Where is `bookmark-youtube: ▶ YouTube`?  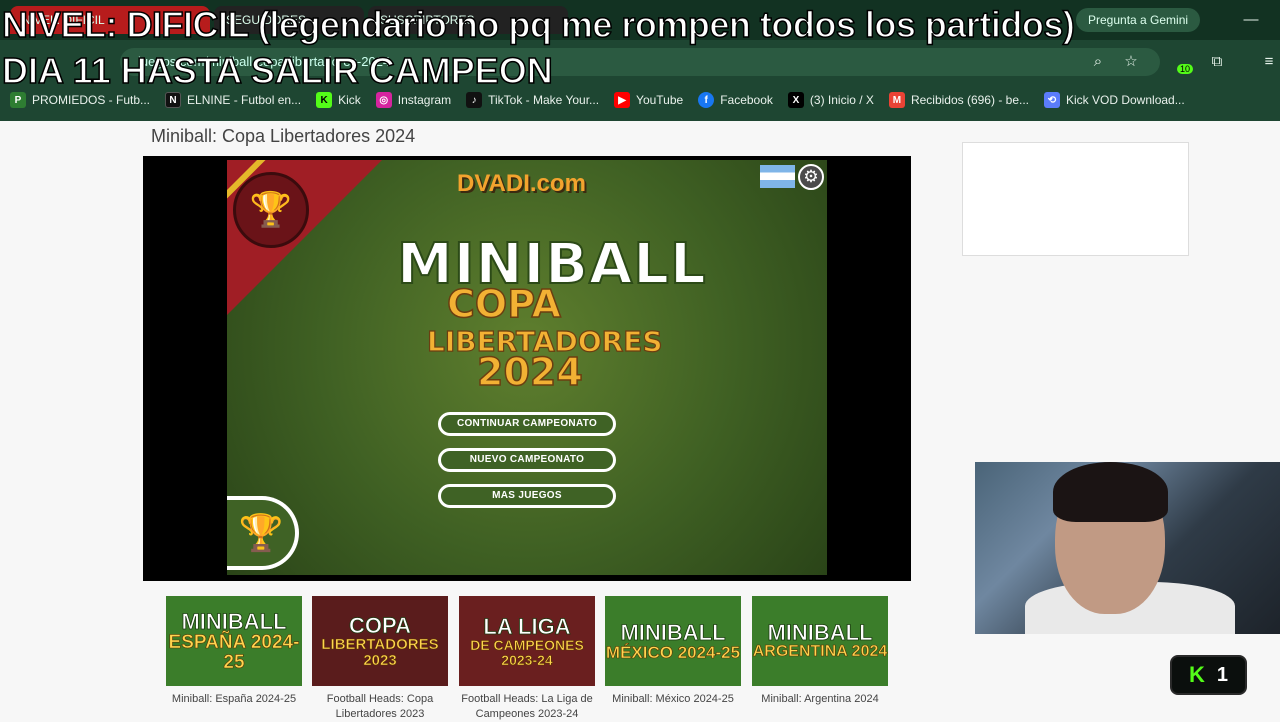 bookmark-youtube: ▶ YouTube is located at coordinates (648, 100).